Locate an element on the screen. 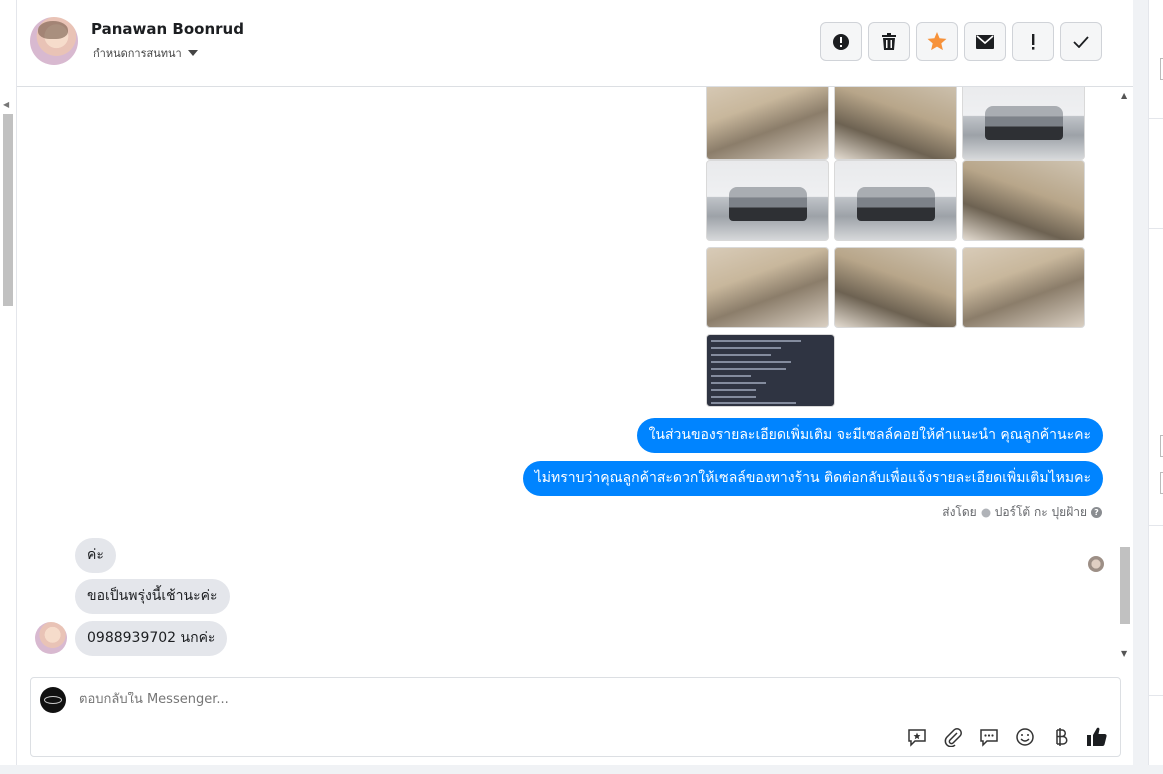 This screenshot has height=774, width=1163. envelope-icon is located at coordinates (985, 41).